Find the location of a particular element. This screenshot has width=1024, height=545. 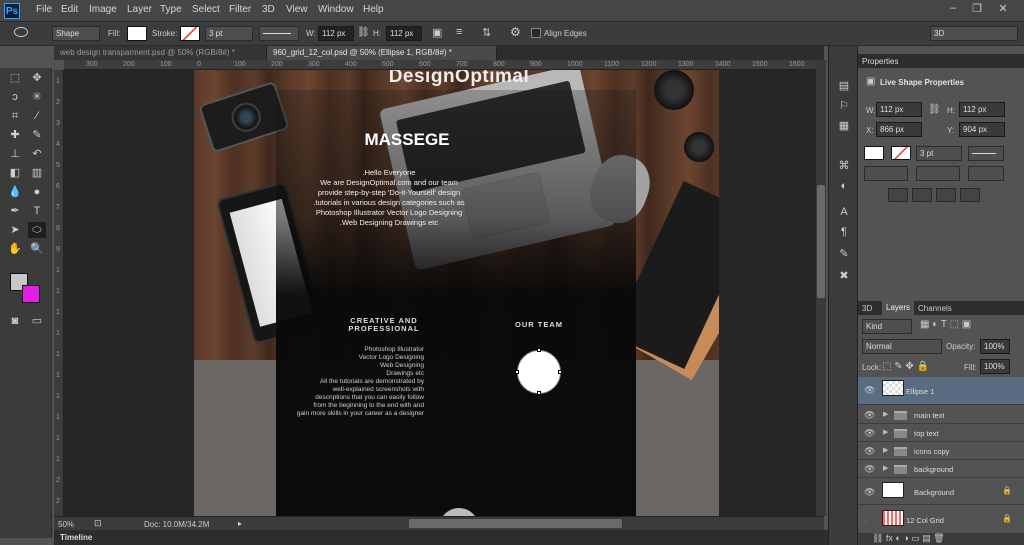

align-edges-checkbox is located at coordinates (536, 33).